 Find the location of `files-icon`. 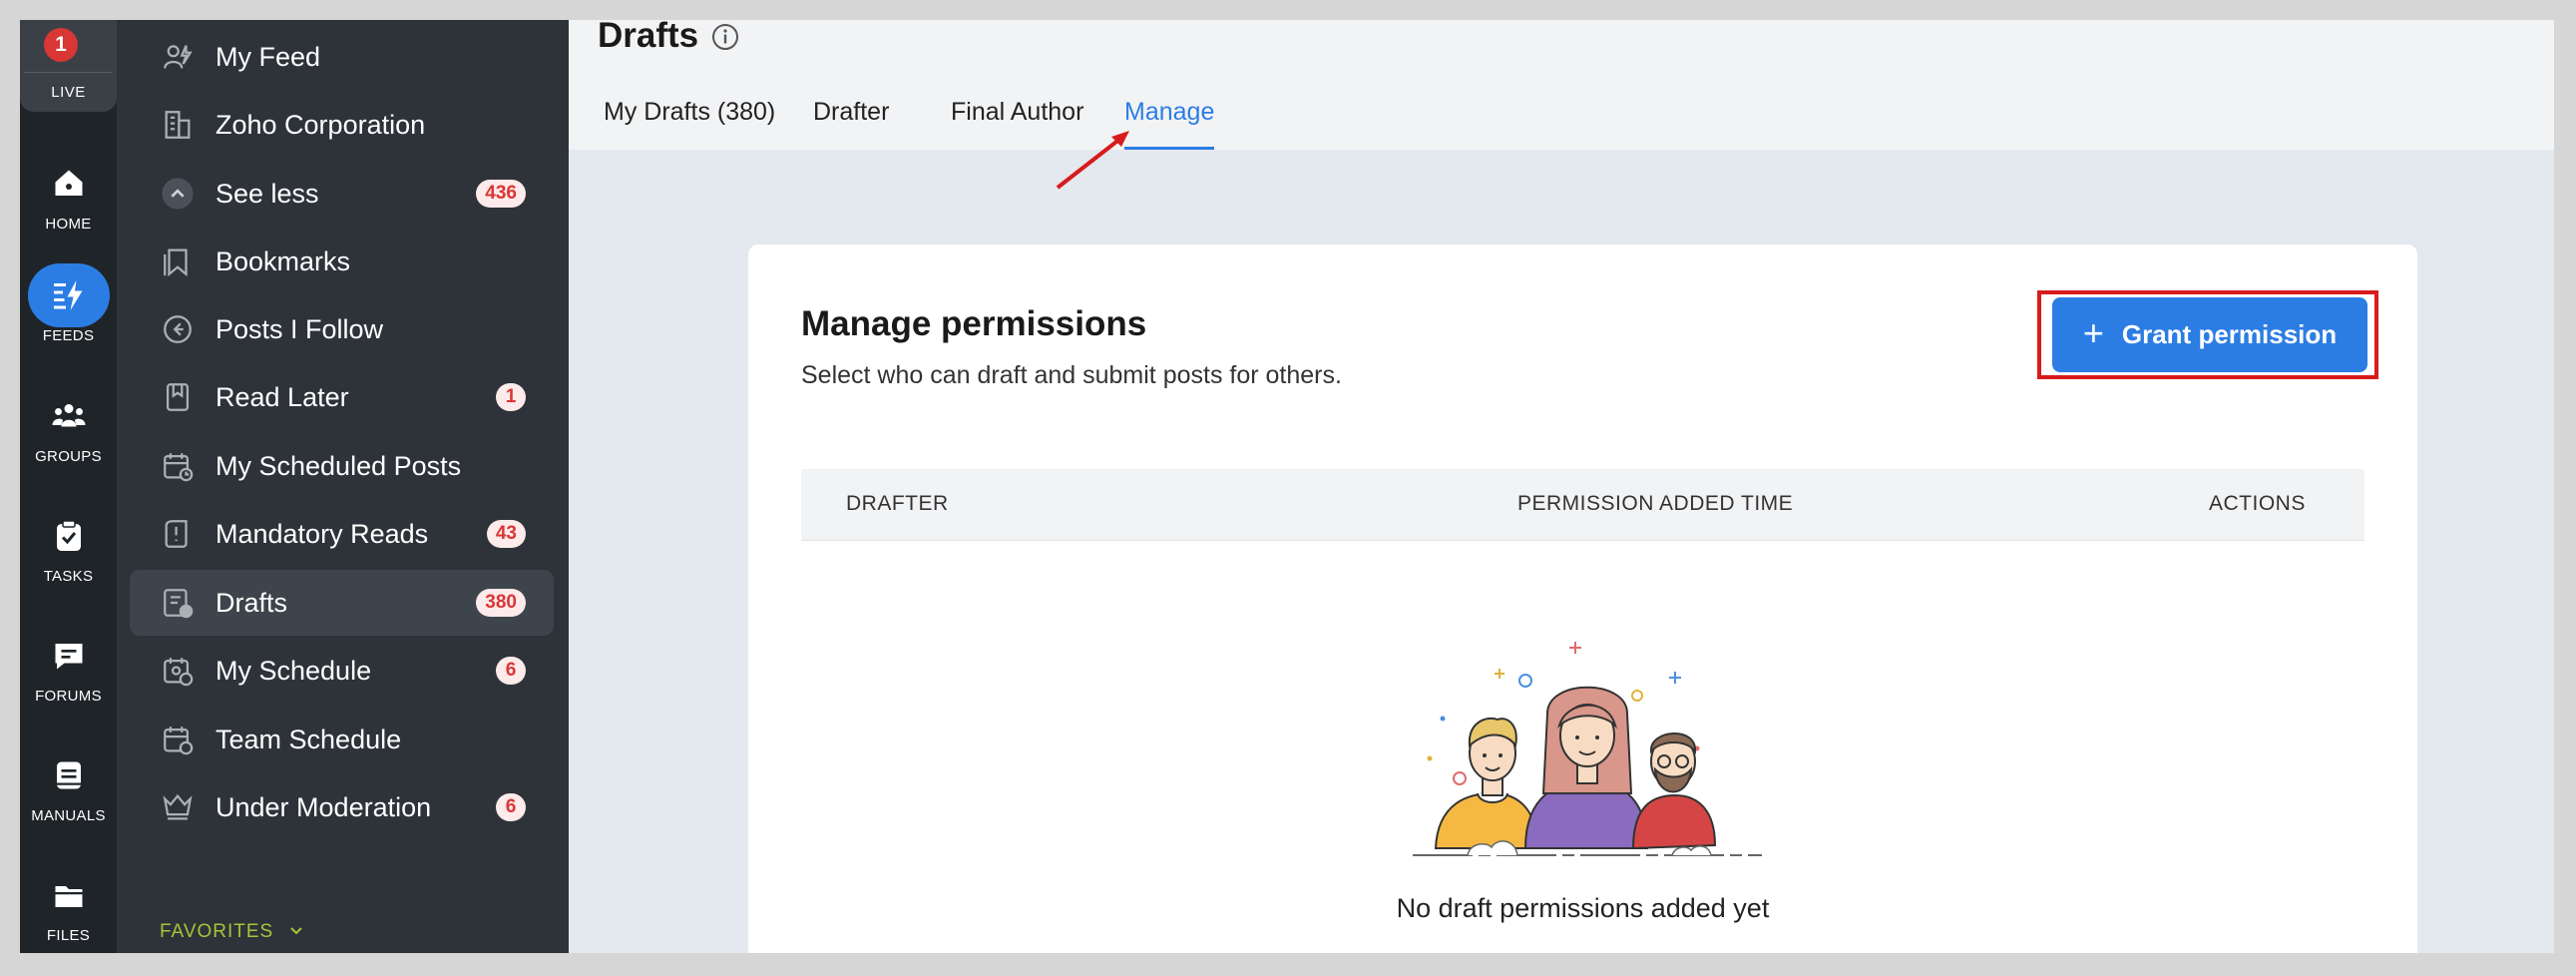

files-icon is located at coordinates (69, 895).